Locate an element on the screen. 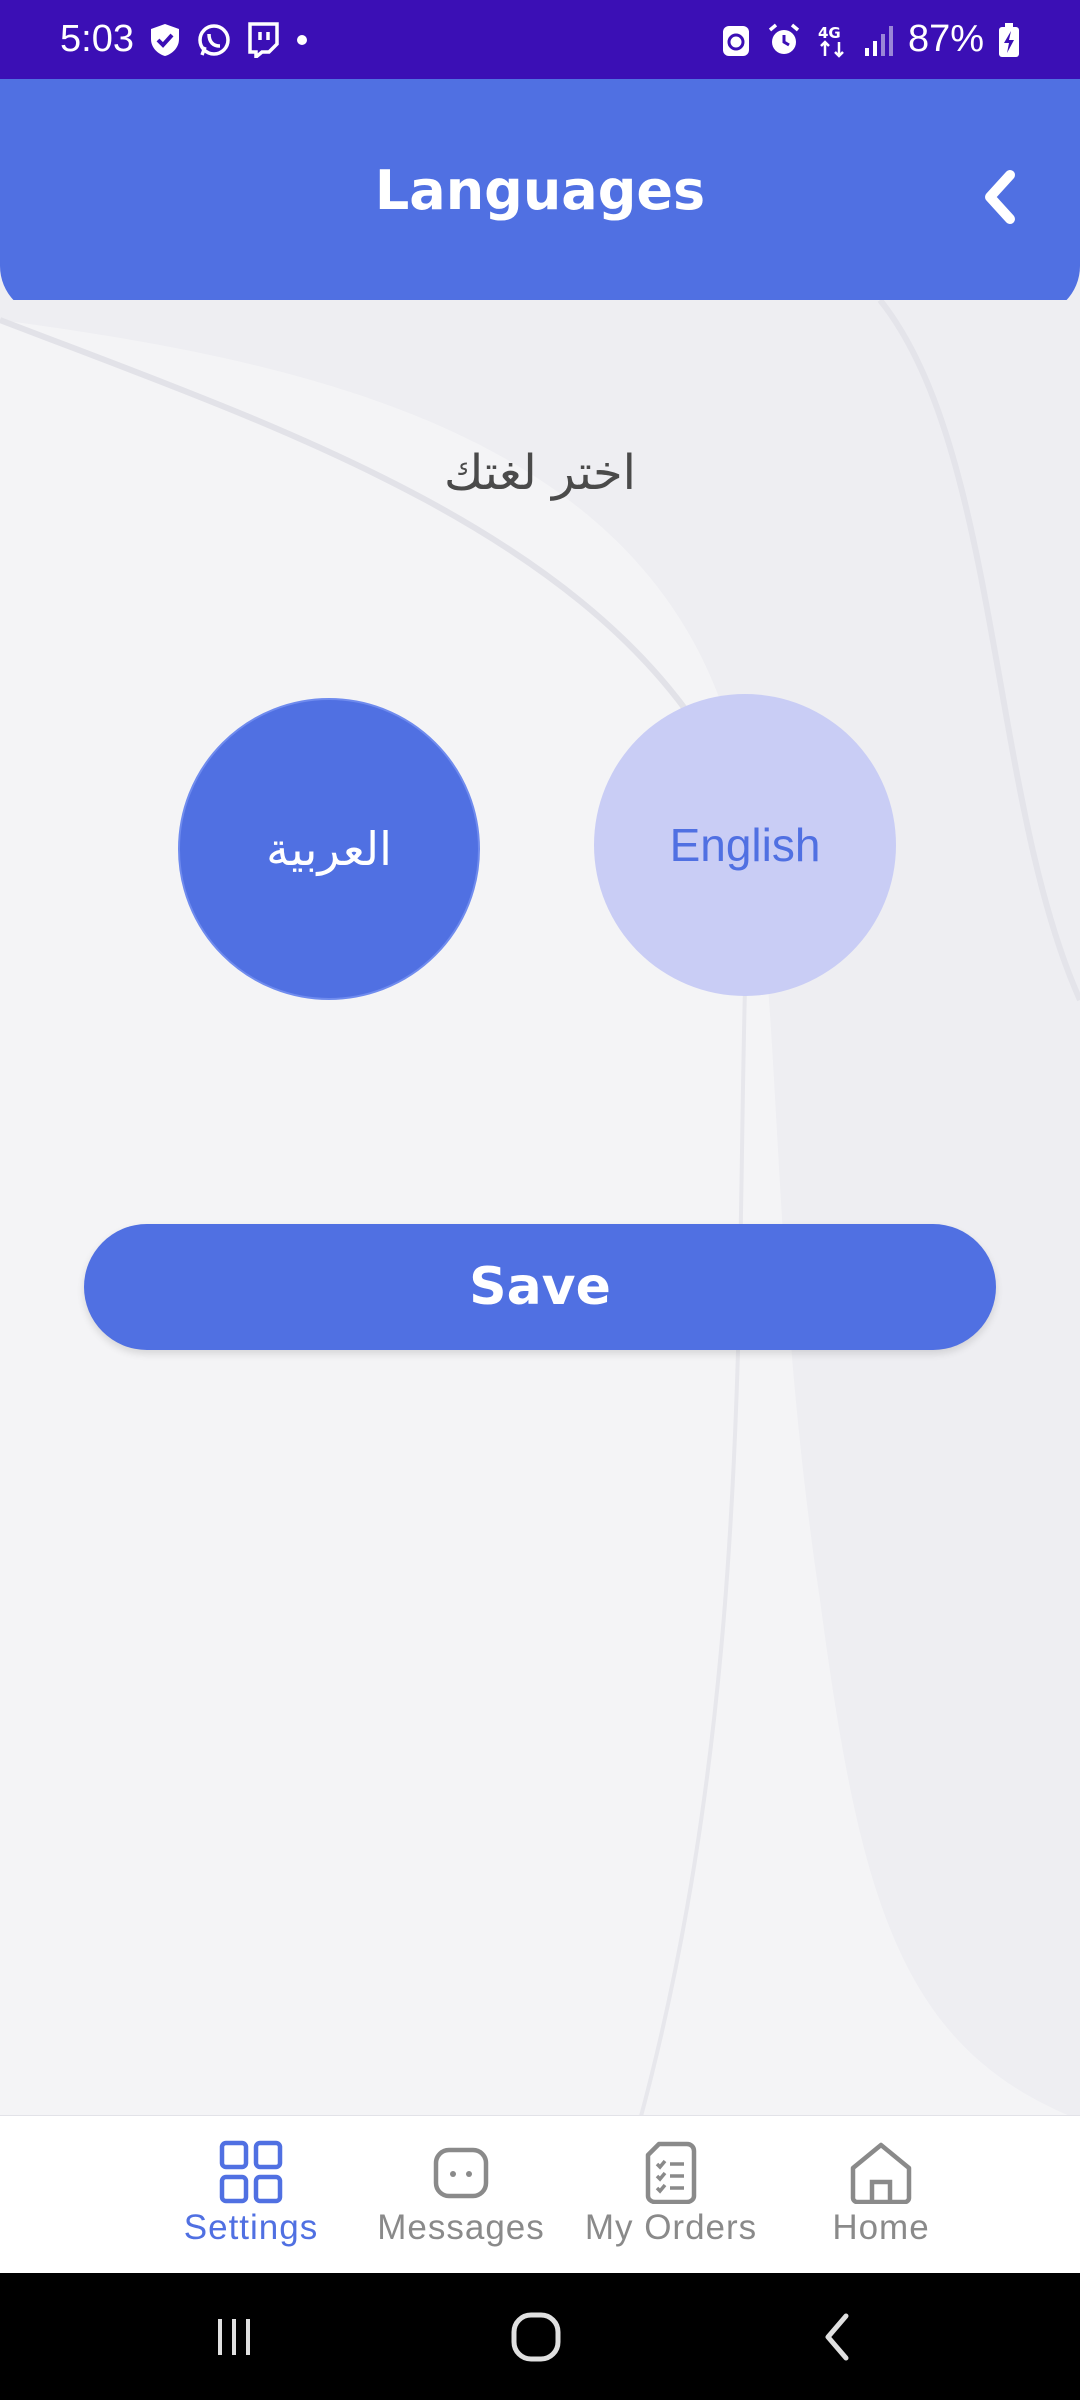  chevron-left-icon is located at coordinates (1000, 197).